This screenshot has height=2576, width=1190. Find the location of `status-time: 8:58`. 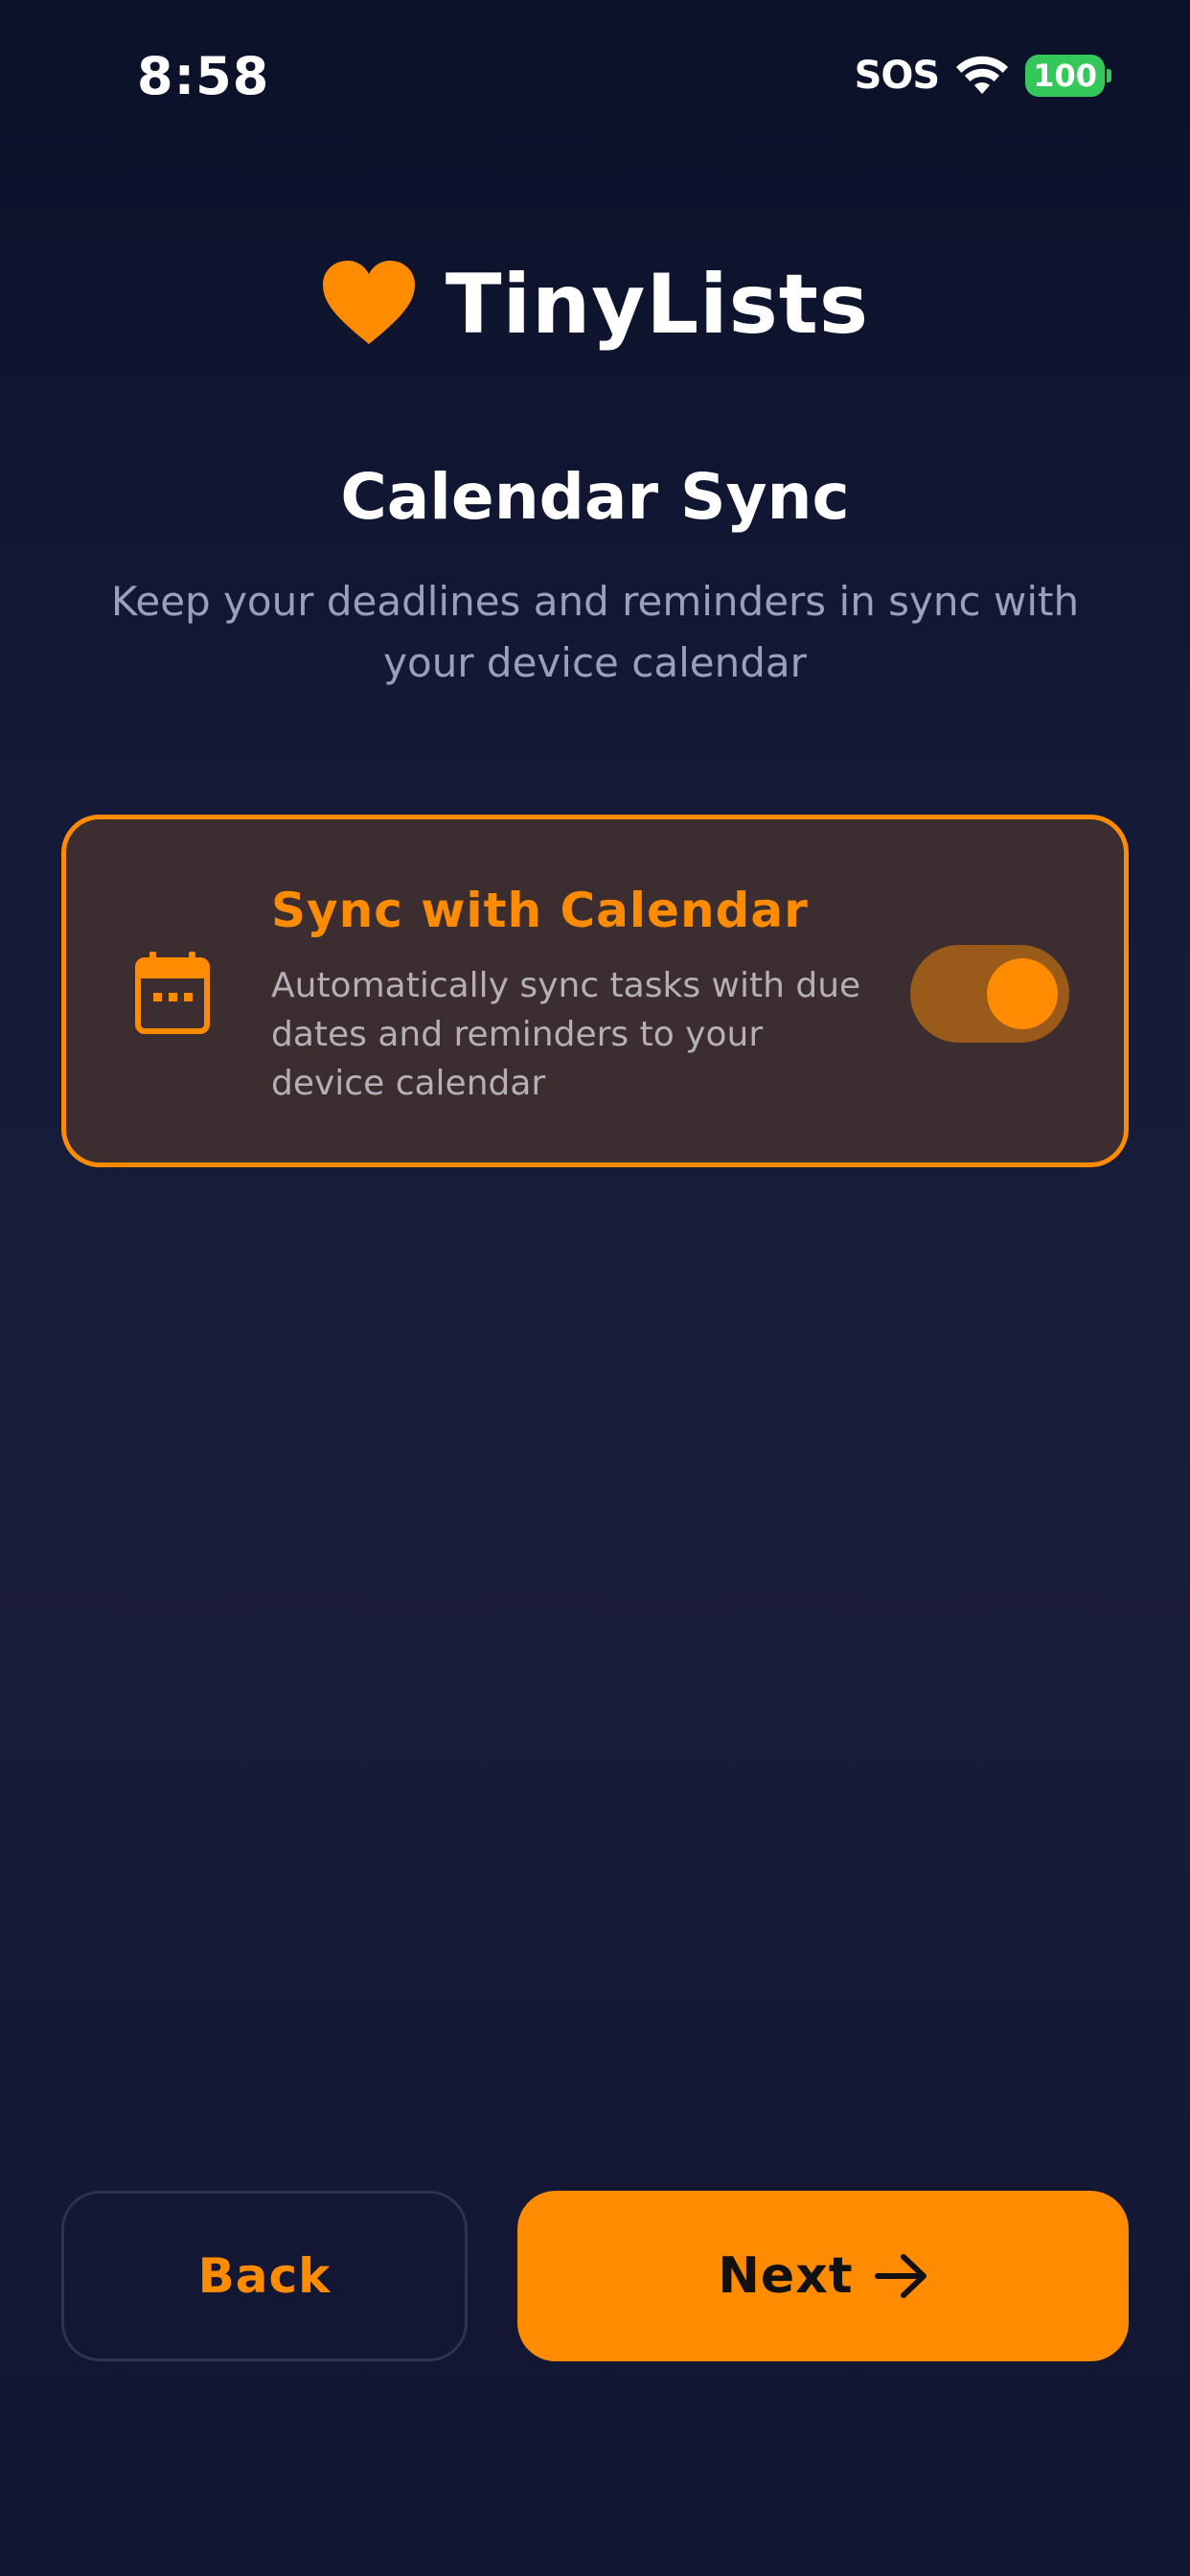

status-time: 8:58 is located at coordinates (203, 76).